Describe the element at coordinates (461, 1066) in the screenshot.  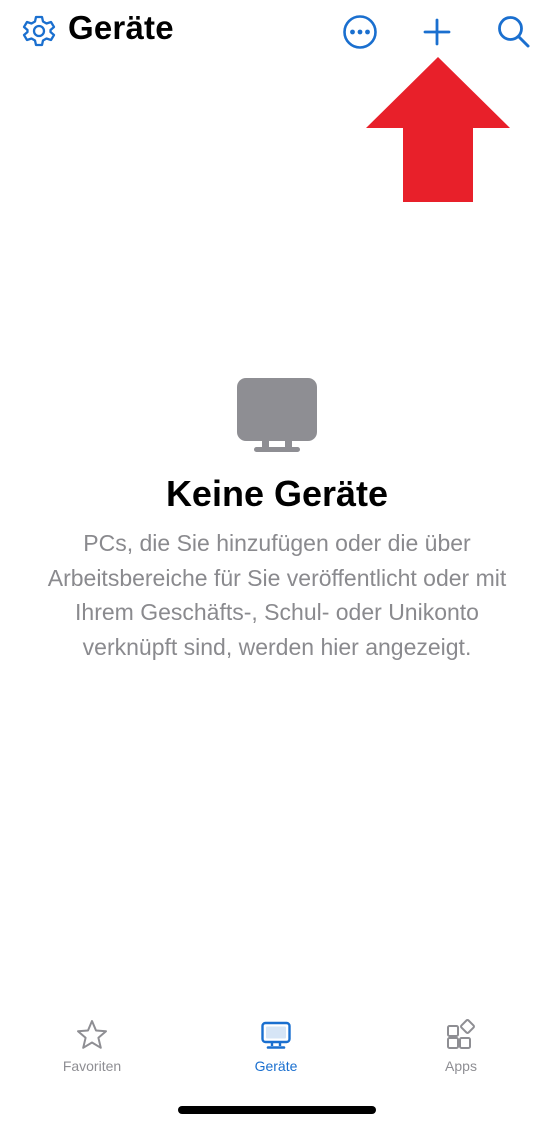
I see `tab-label-apps: Apps` at that location.